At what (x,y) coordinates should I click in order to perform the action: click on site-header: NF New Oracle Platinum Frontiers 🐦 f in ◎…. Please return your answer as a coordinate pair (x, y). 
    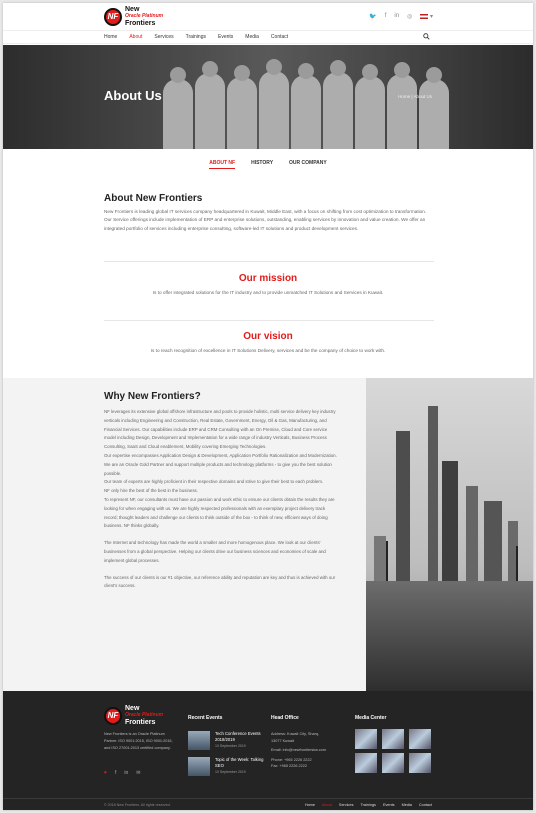
    Looking at the image, I should click on (268, 16).